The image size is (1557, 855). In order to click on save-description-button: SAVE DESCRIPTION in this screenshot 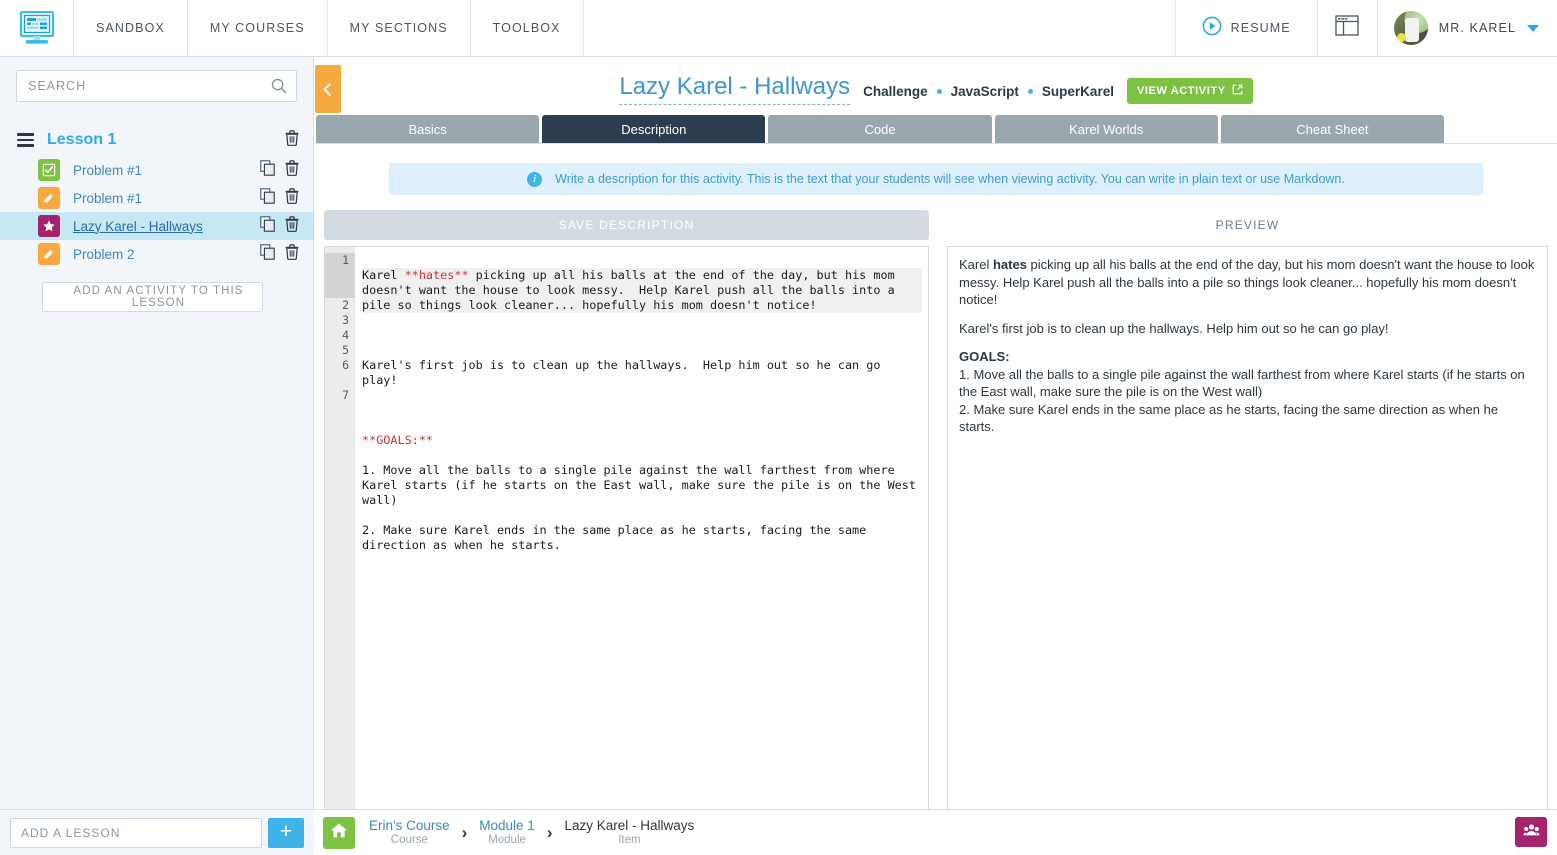, I will do `click(626, 225)`.